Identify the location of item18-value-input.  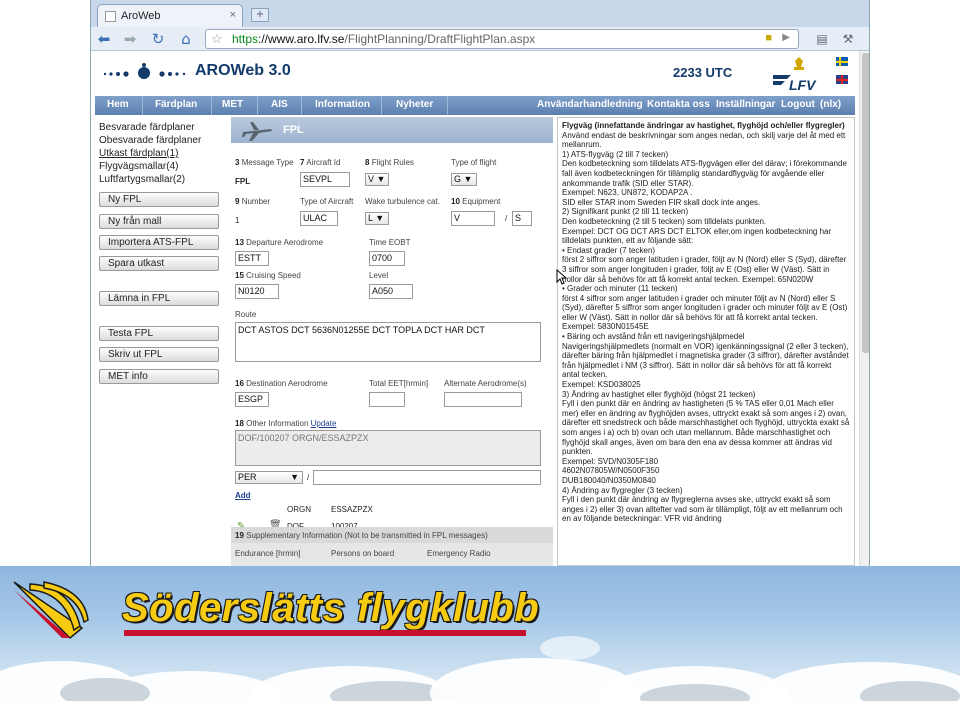
(427, 477).